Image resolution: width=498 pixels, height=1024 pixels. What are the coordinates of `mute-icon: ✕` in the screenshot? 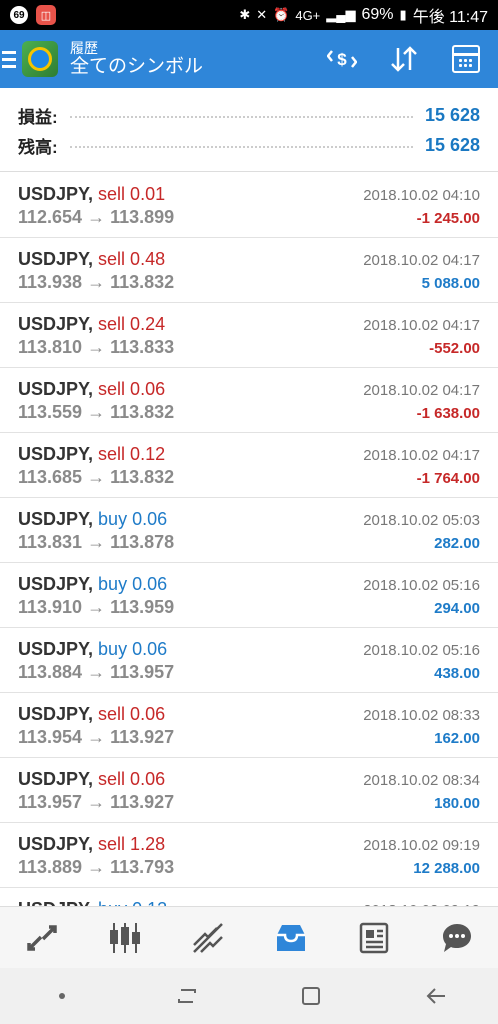 It's located at (262, 14).